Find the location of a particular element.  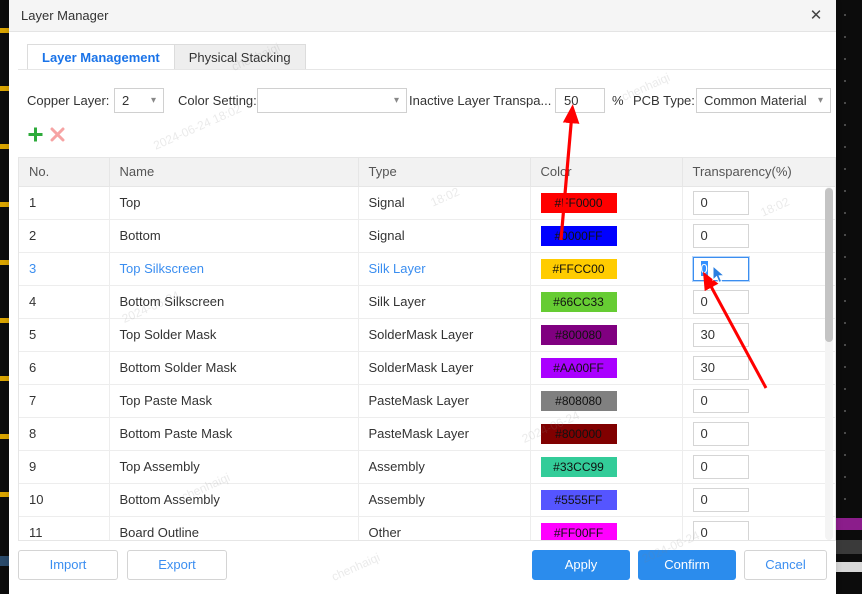

percent-label: % is located at coordinates (618, 100).